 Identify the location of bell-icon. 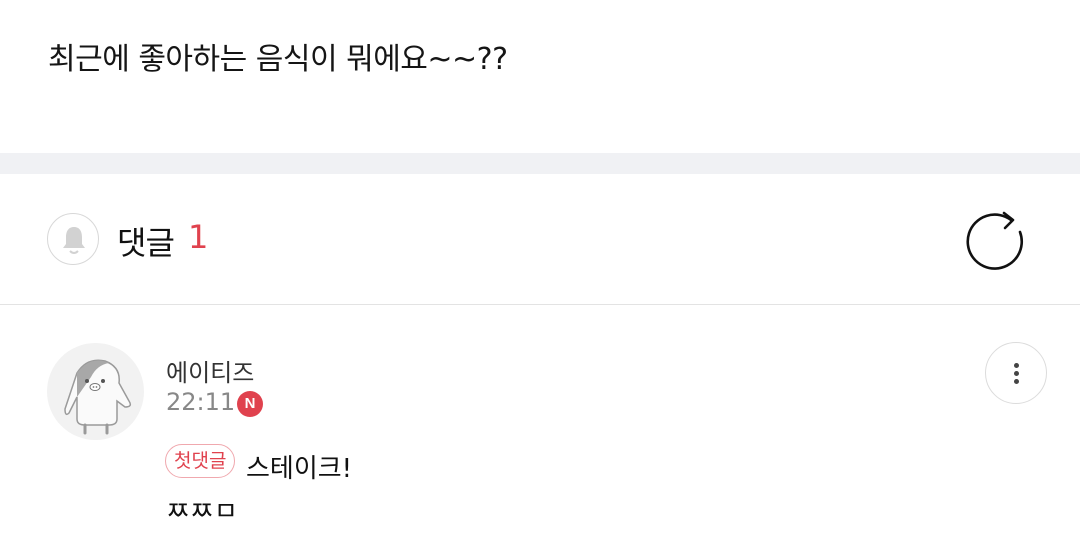
(74, 240).